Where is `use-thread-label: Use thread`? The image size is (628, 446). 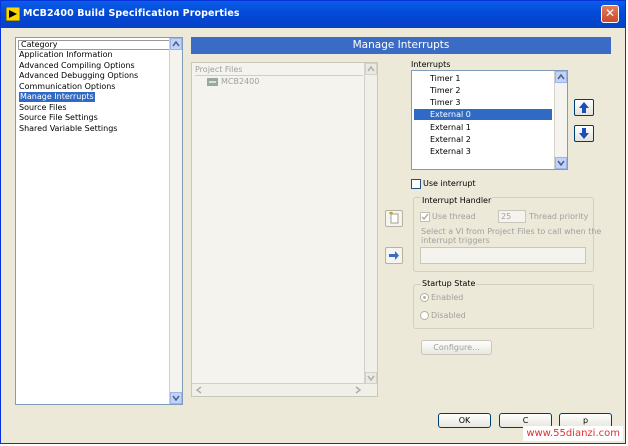
use-thread-label: Use thread is located at coordinates (454, 216).